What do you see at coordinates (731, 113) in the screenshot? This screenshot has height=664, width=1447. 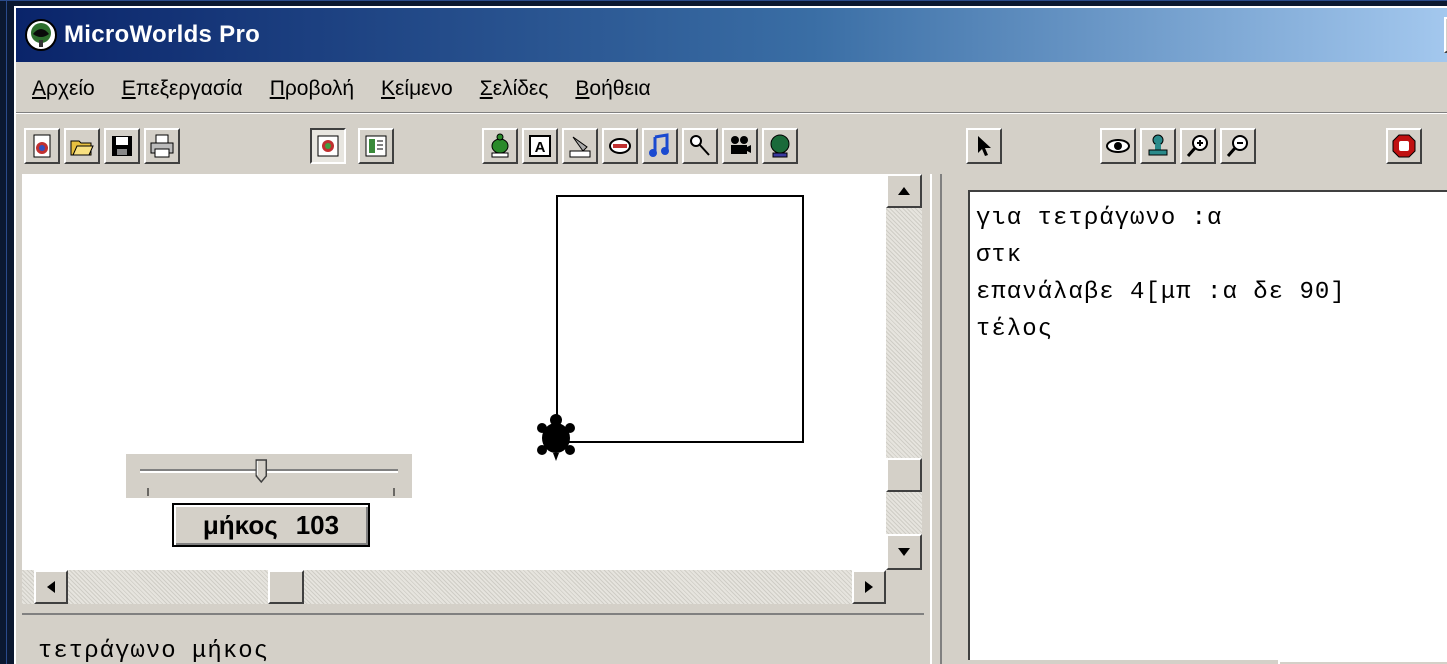 I see `menu-separator` at bounding box center [731, 113].